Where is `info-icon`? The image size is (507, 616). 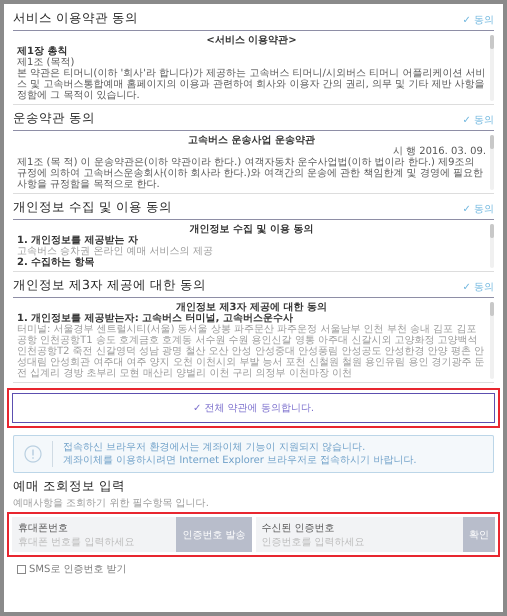 info-icon is located at coordinates (33, 454).